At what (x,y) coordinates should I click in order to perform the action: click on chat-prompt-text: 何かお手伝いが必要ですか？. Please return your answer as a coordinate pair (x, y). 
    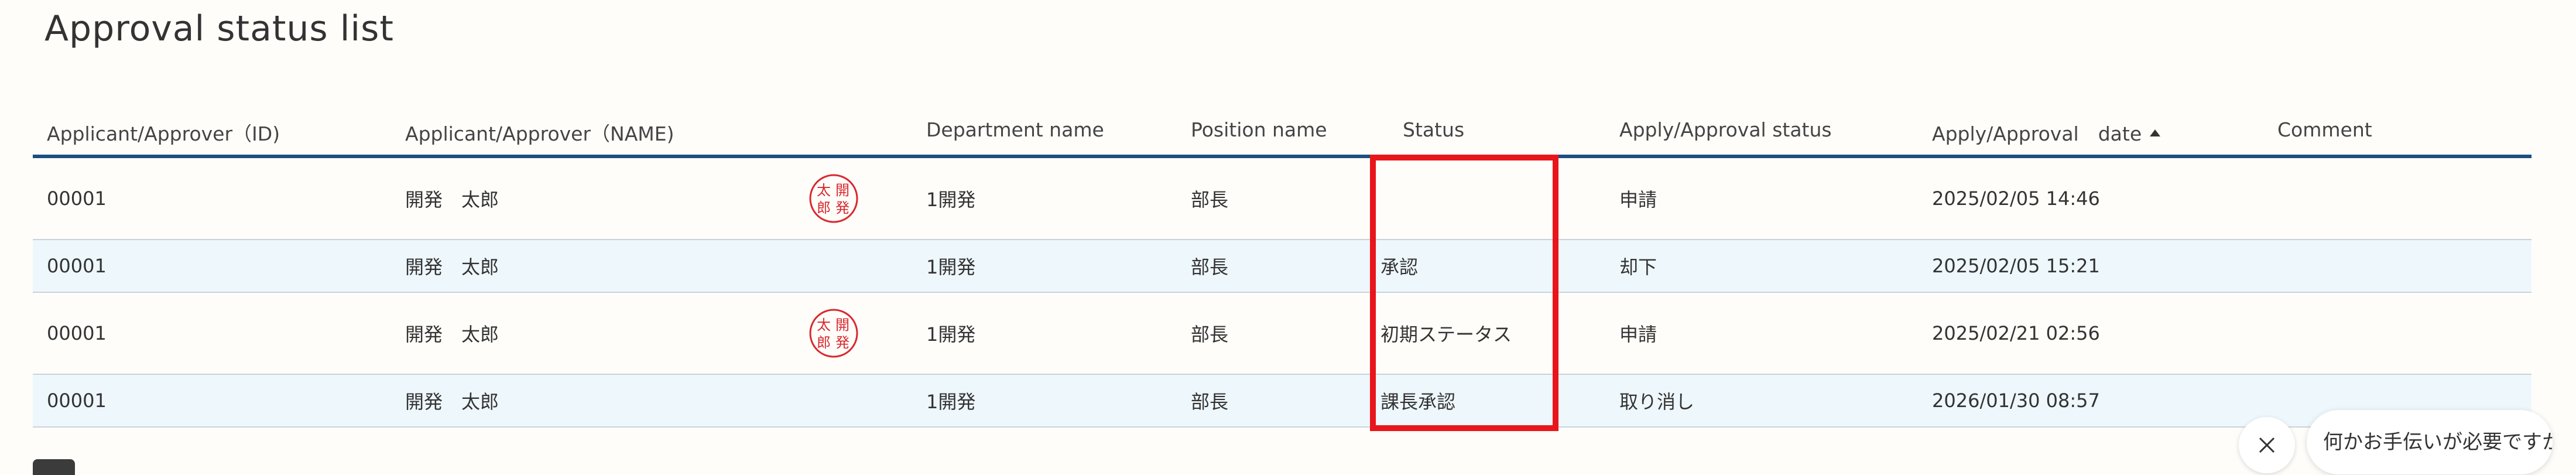
    Looking at the image, I should click on (2438, 442).